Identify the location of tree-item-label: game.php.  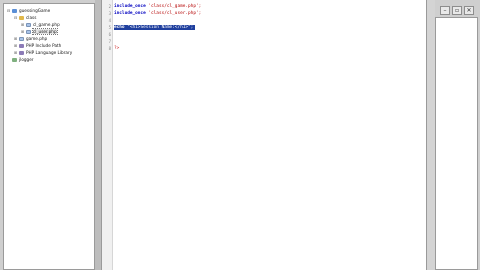
(37, 38).